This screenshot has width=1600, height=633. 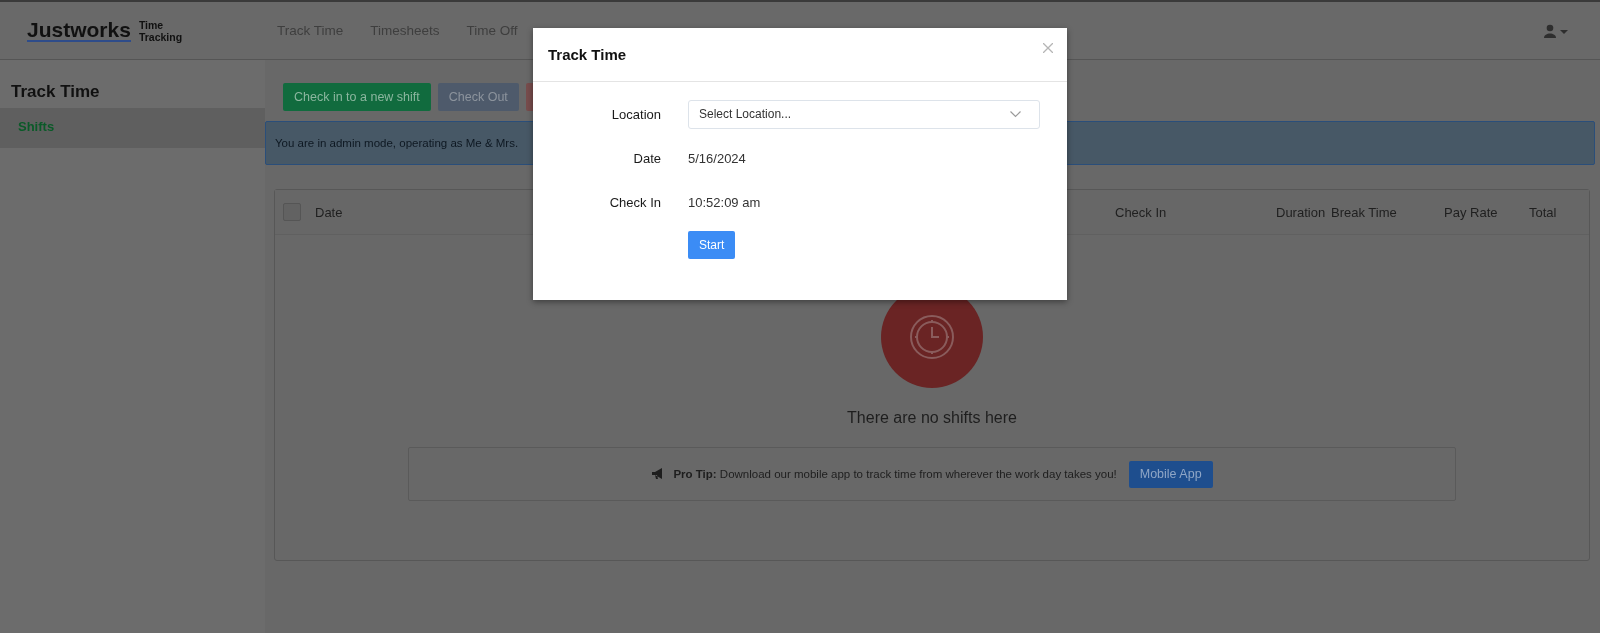 I want to click on logo-wordmark: Justworks, so click(x=79, y=30).